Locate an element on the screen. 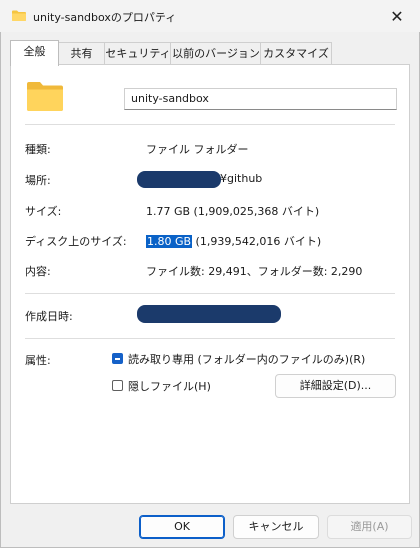 Image resolution: width=420 pixels, height=548 pixels. readonly-checkbox is located at coordinates (117, 358).